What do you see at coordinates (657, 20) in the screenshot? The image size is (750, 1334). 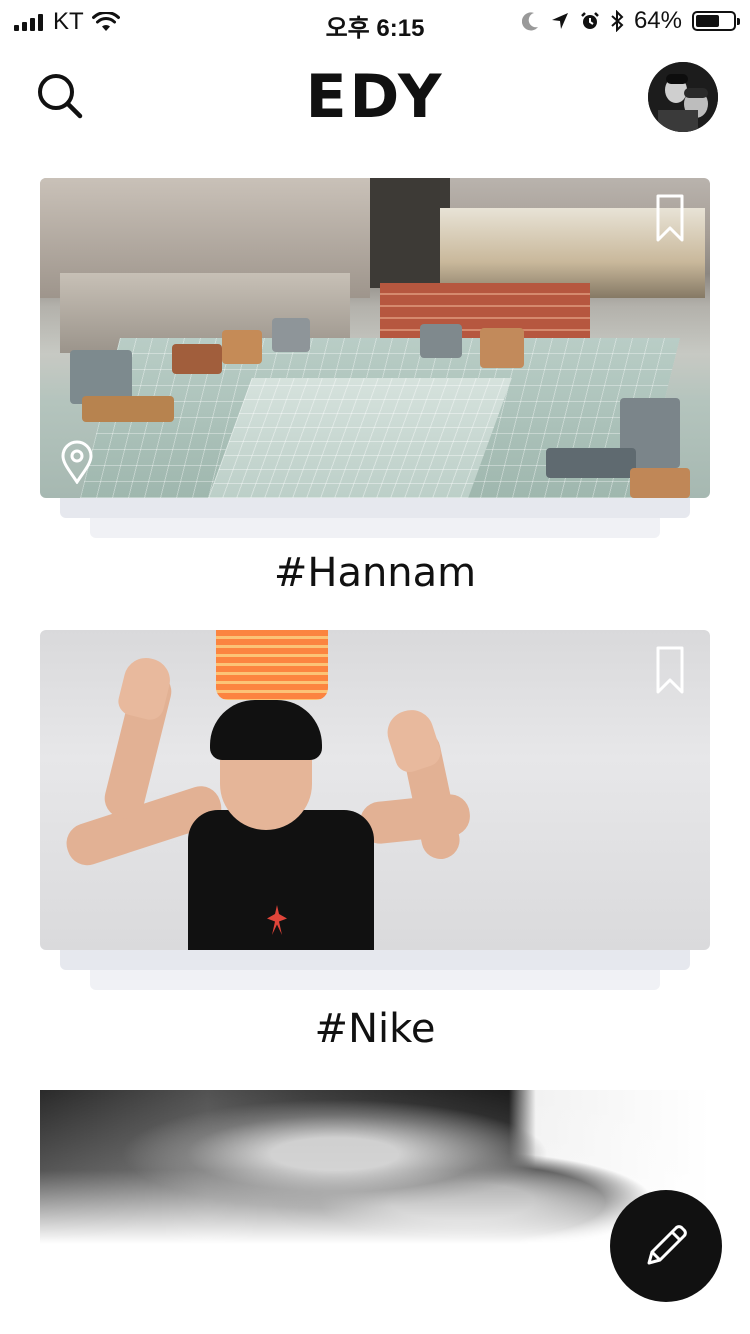 I see `battery-percent: 64%` at bounding box center [657, 20].